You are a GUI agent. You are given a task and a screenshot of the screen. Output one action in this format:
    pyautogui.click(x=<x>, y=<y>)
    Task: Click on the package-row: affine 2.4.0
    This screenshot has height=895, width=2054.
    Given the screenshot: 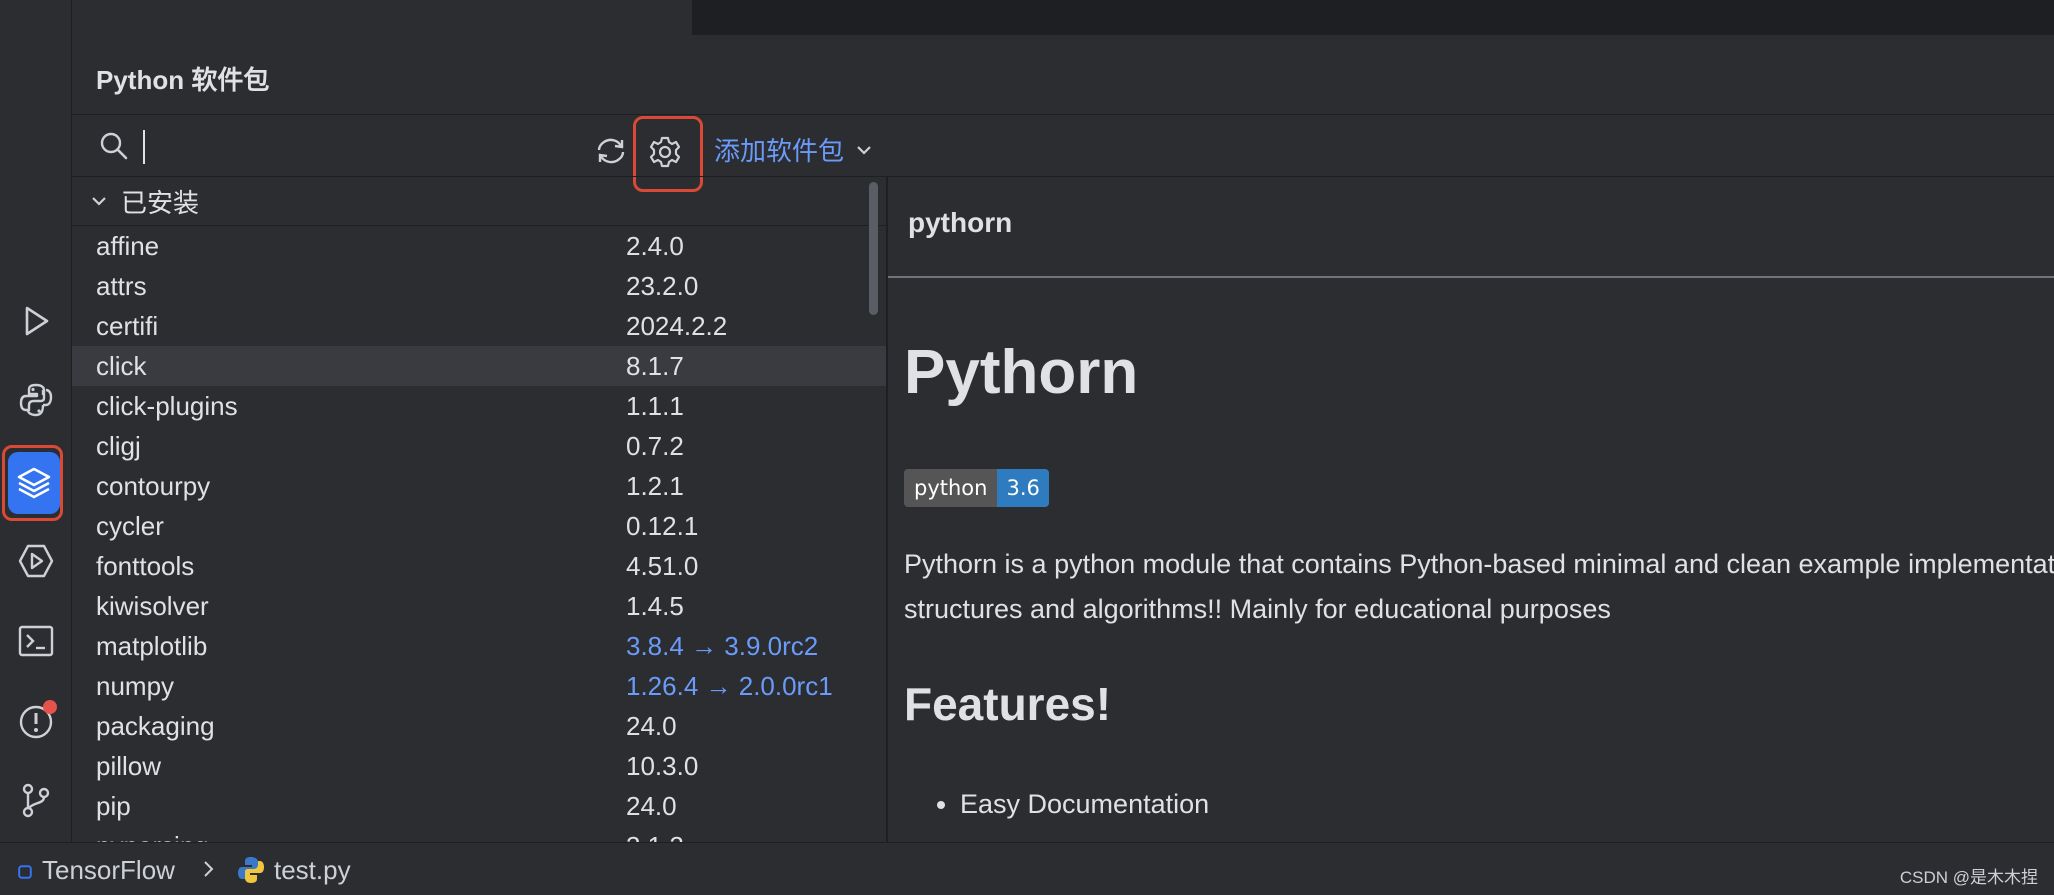 What is the action you would take?
    pyautogui.click(x=479, y=246)
    